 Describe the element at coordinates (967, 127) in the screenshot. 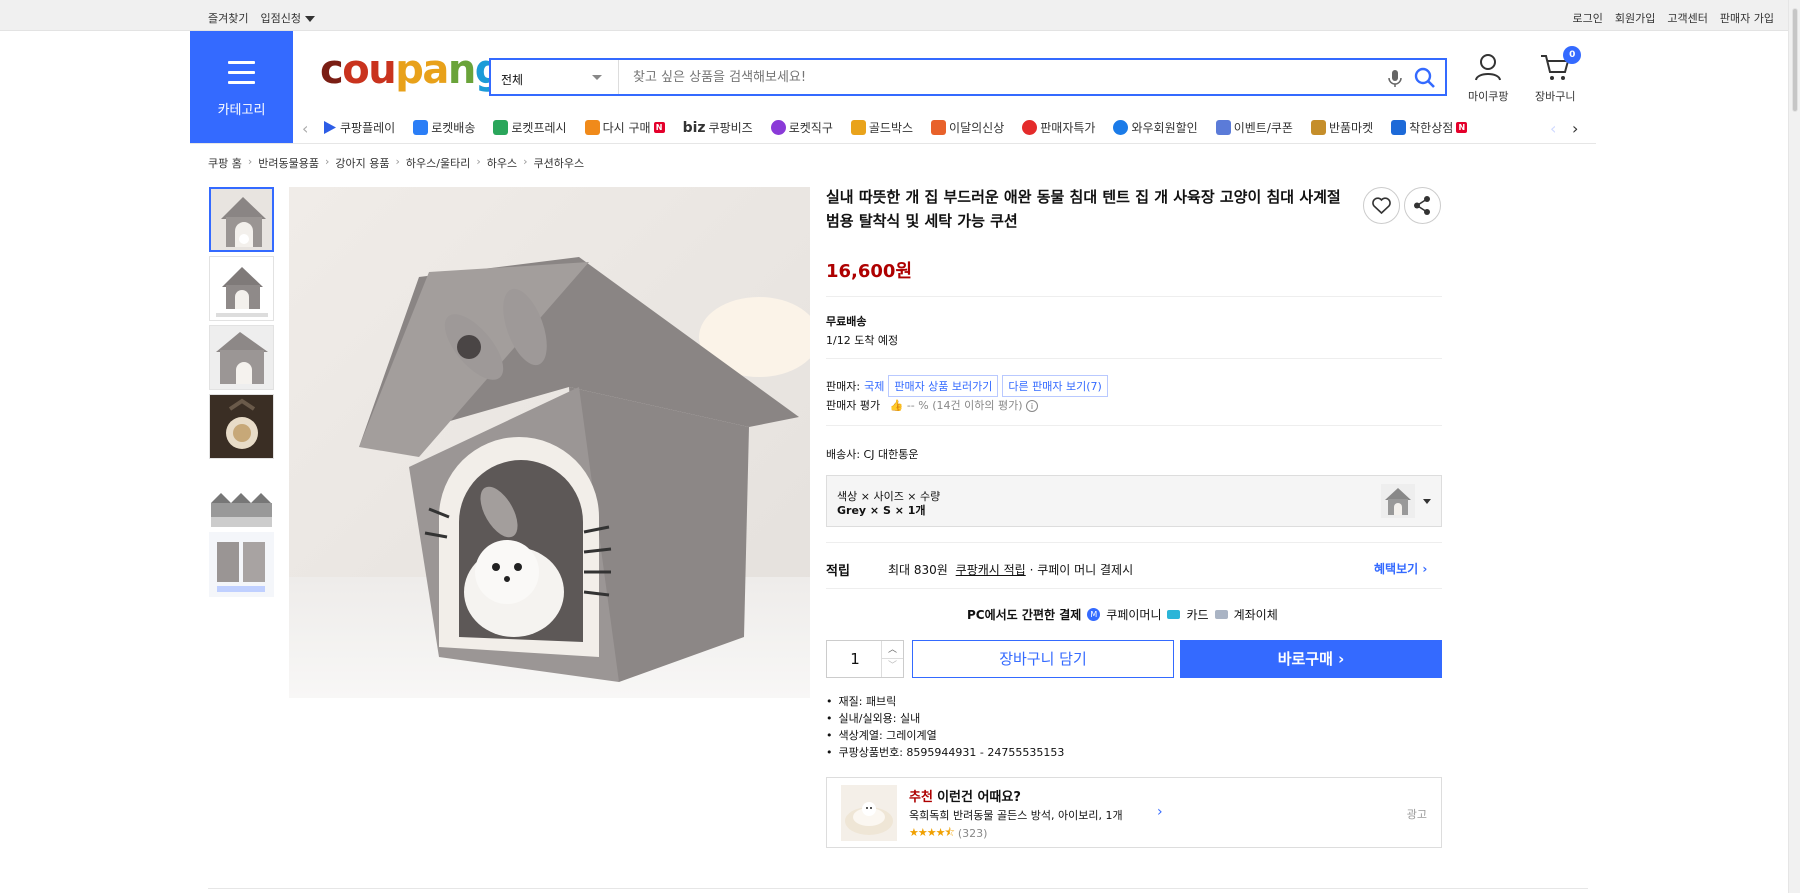

I see `nav-item-new-arrivals: 이달의신상` at that location.